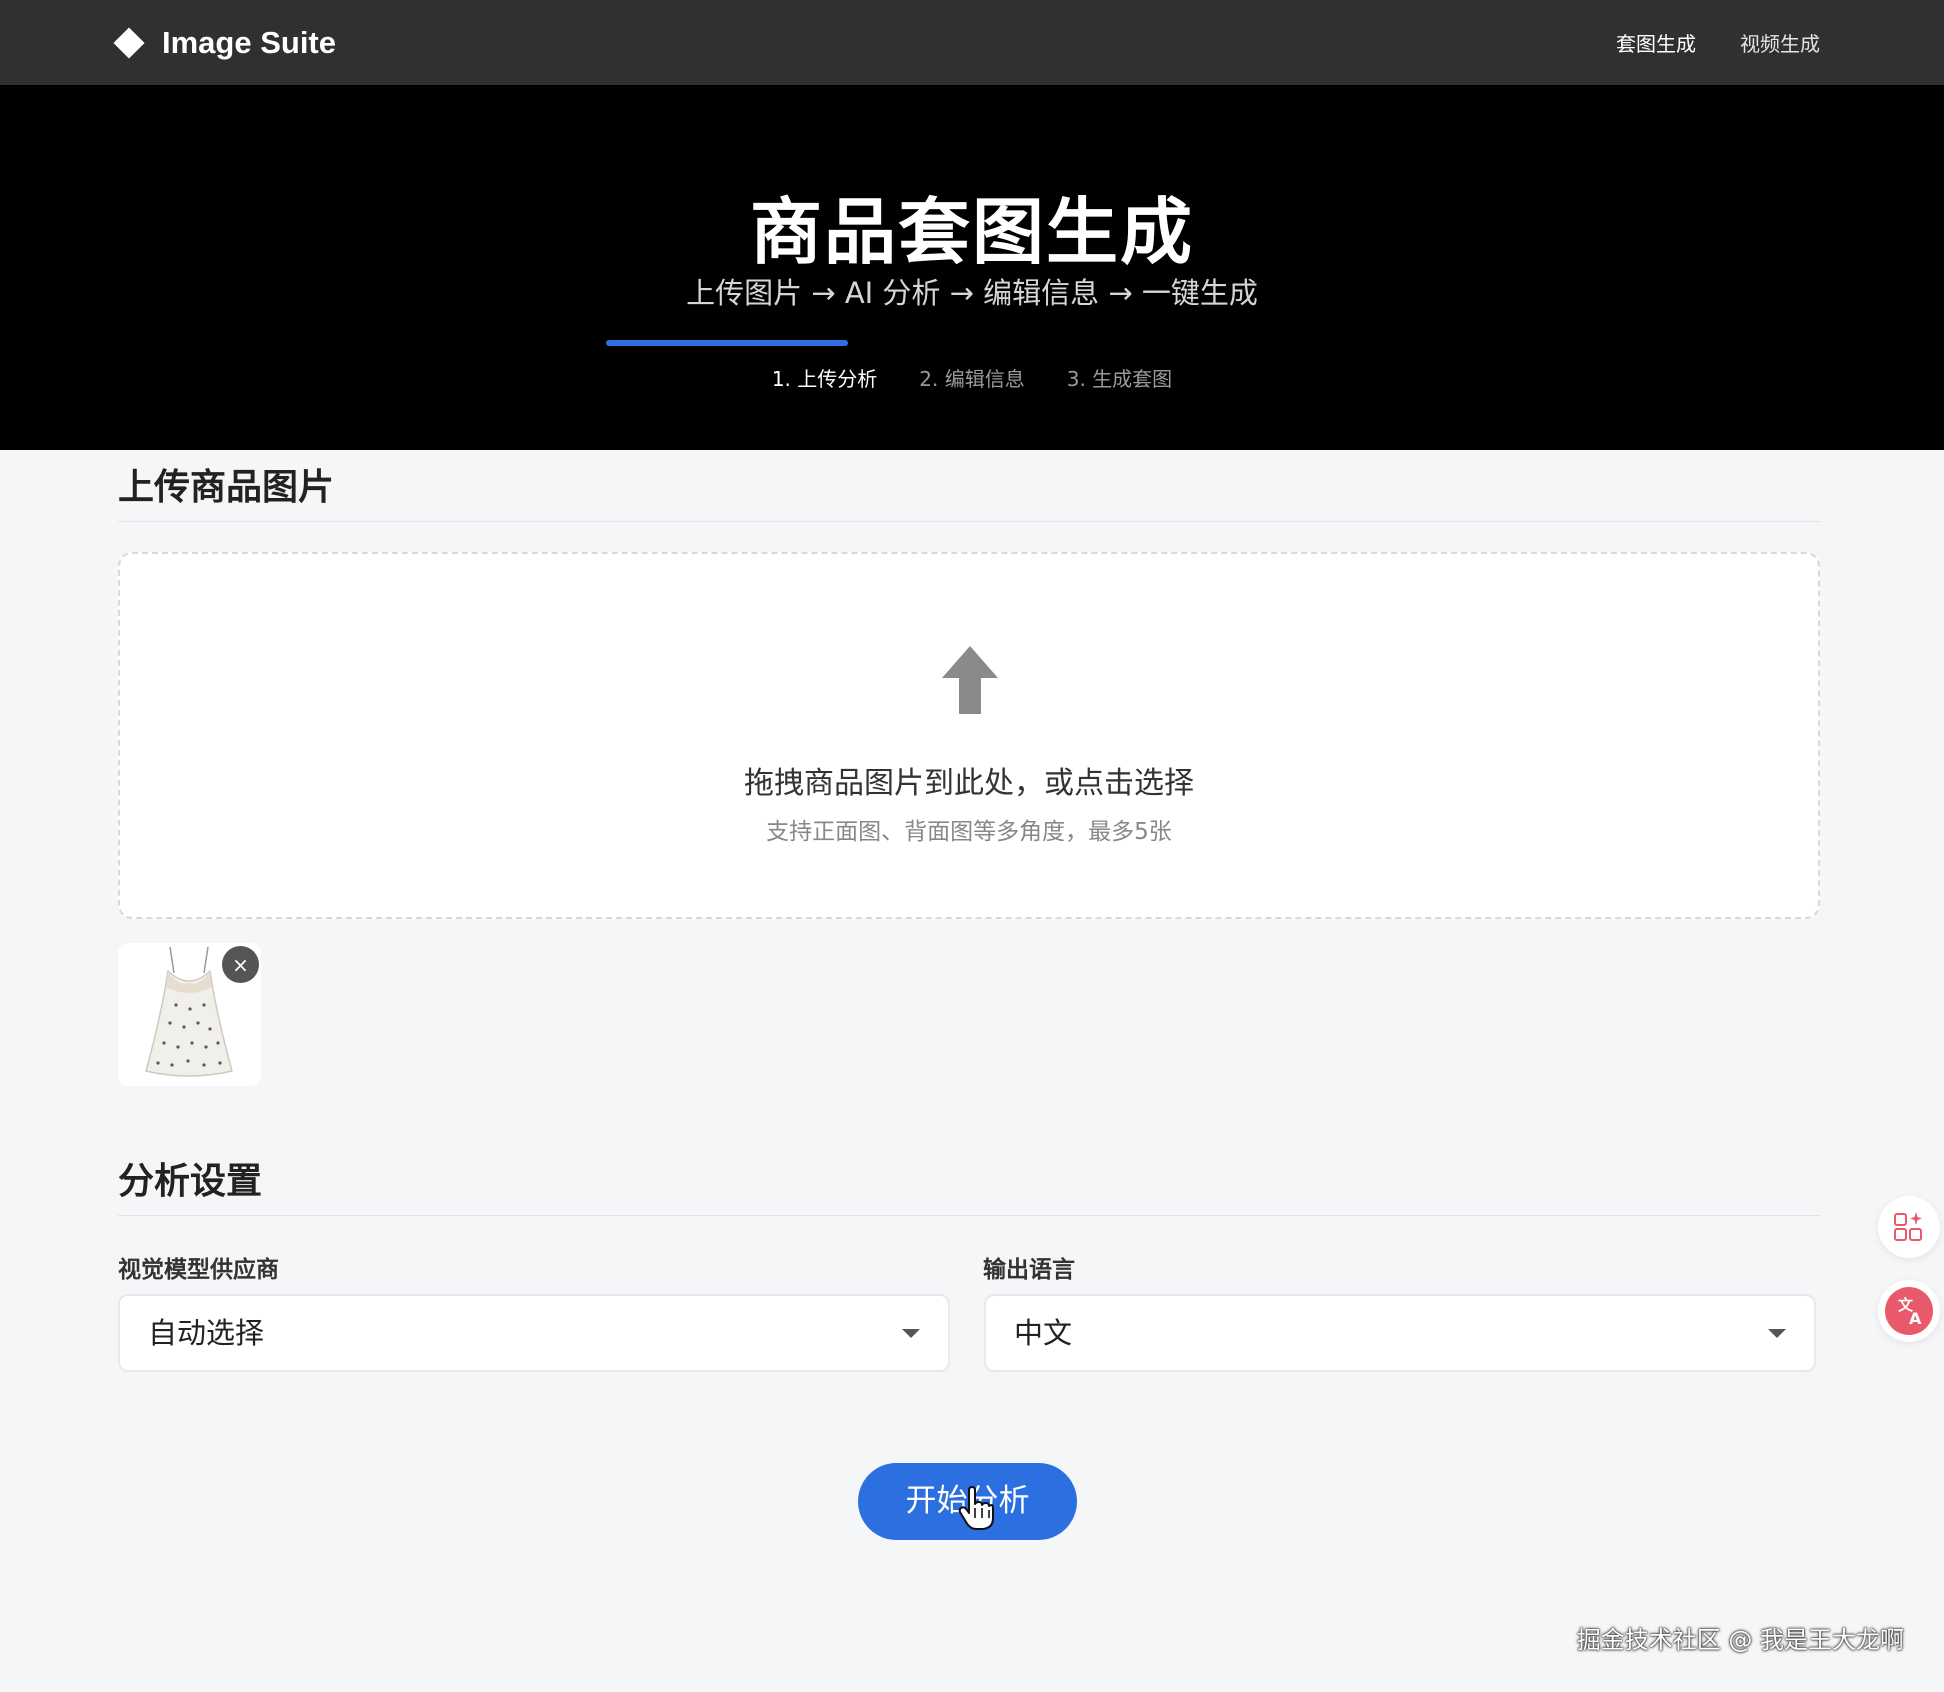  I want to click on brand: Image Suite, so click(224, 42).